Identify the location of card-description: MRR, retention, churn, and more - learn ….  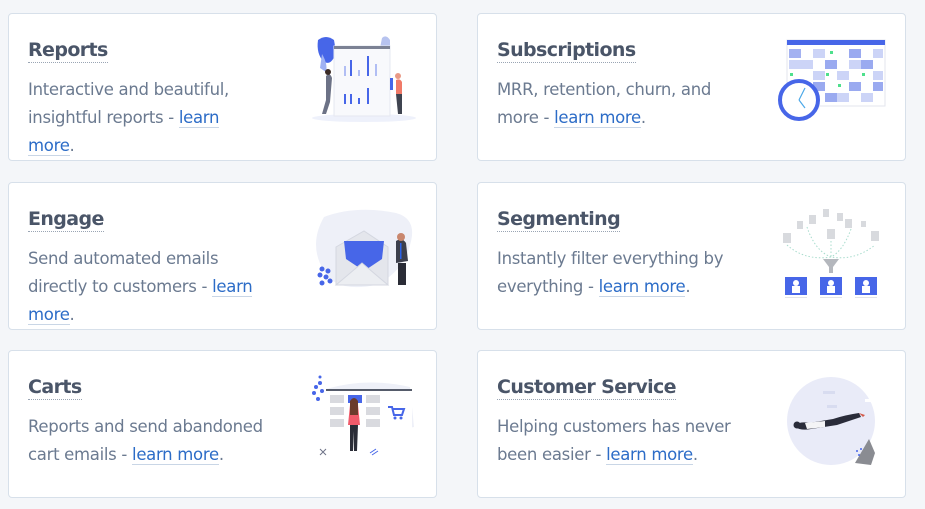
(604, 104).